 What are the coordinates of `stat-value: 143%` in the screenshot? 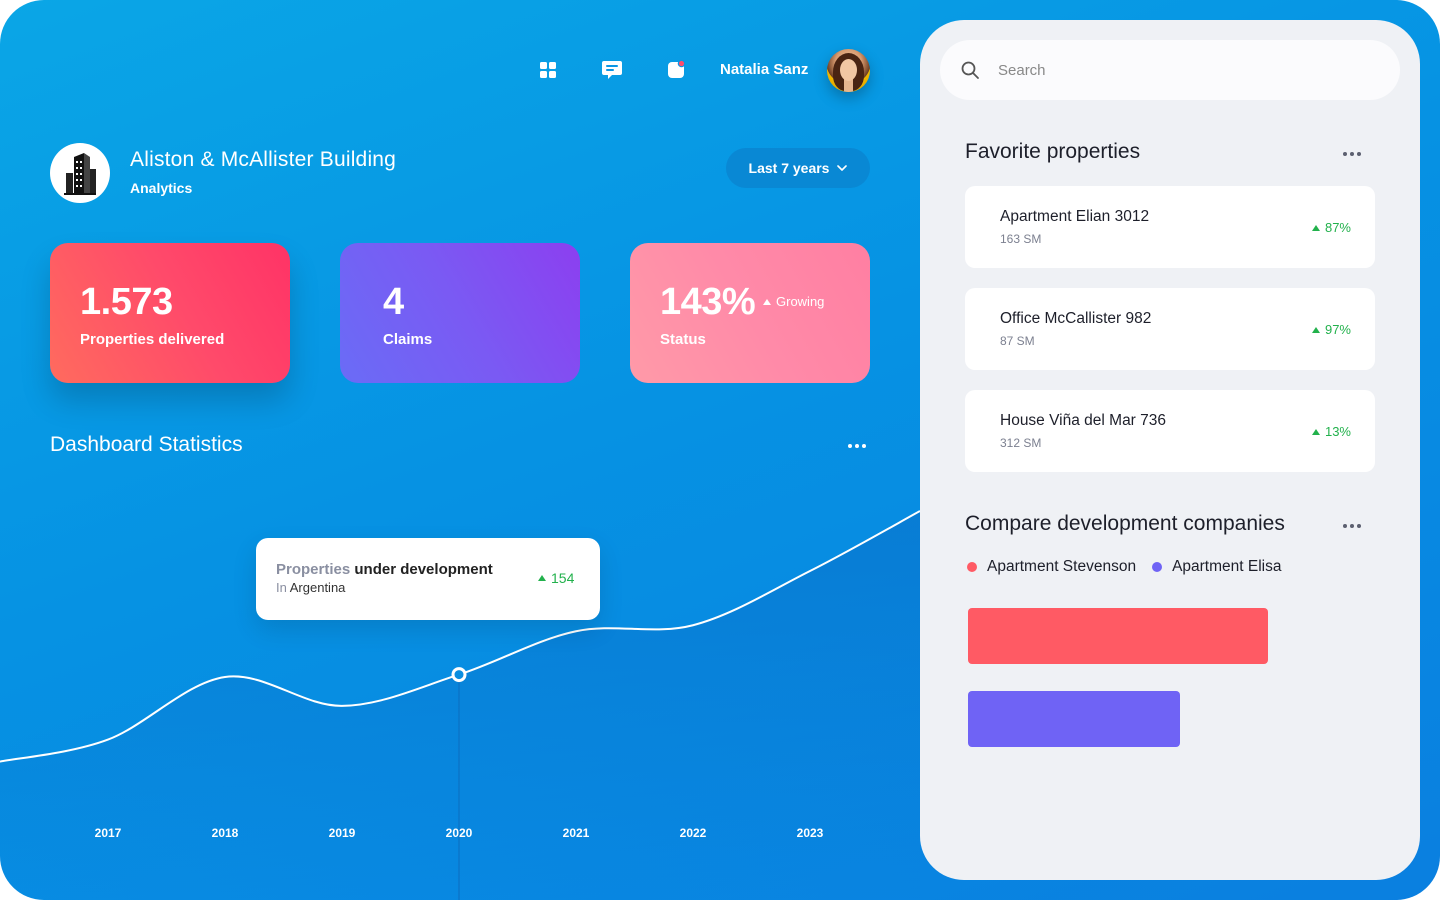 It's located at (708, 302).